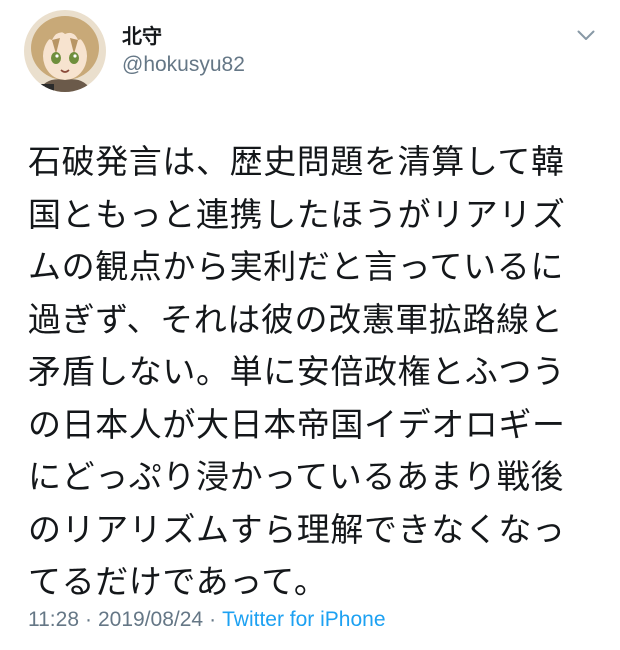 This screenshot has height=650, width=620. What do you see at coordinates (297, 529) in the screenshot?
I see `tweet-text-line: のリアリズムすら理解できなくなっ` at bounding box center [297, 529].